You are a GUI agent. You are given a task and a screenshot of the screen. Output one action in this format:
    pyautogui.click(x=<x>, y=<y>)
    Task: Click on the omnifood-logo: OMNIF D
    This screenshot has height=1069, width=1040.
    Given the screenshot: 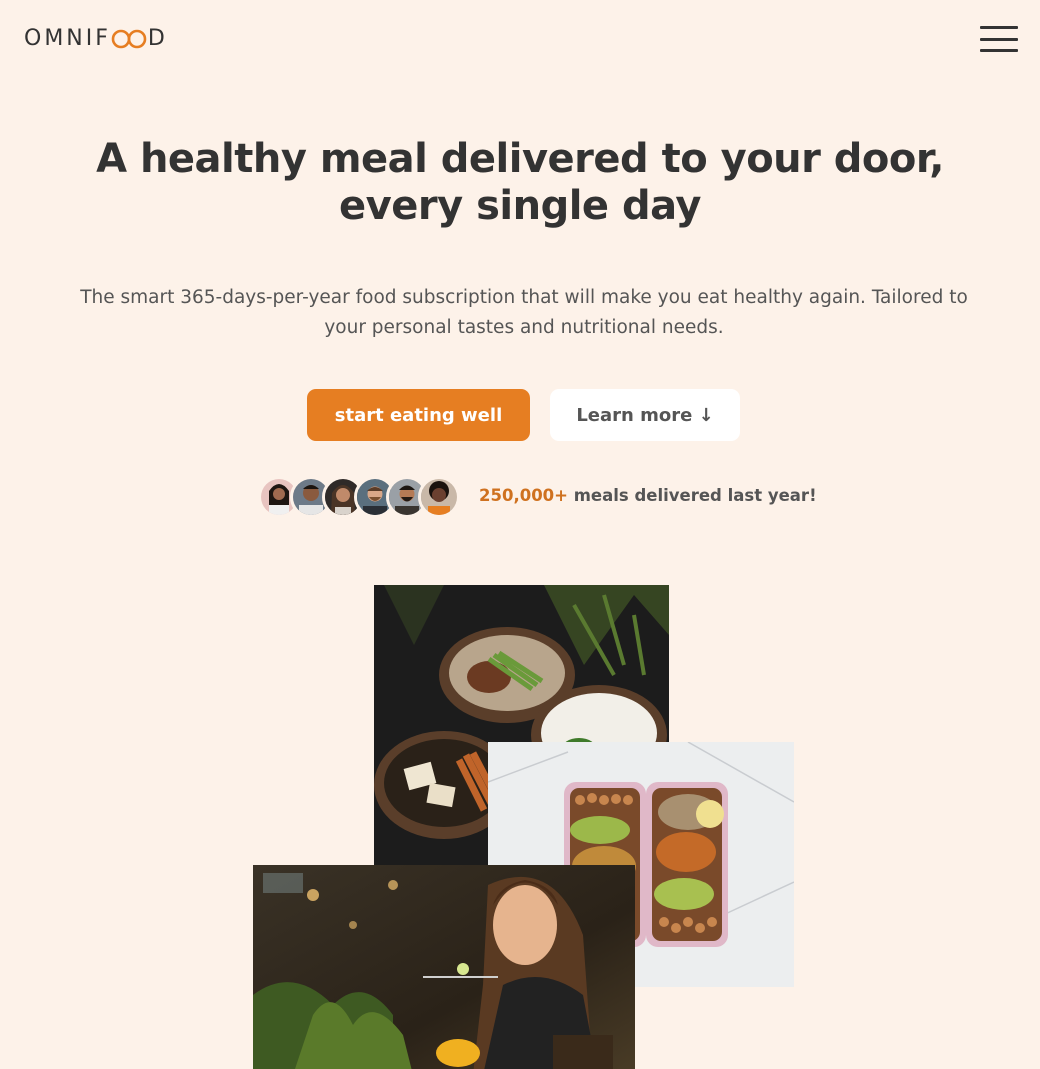 What is the action you would take?
    pyautogui.click(x=96, y=38)
    